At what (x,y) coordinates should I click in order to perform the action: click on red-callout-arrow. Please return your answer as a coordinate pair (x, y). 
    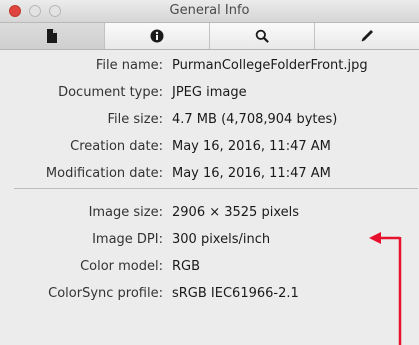
    Looking at the image, I should click on (385, 288).